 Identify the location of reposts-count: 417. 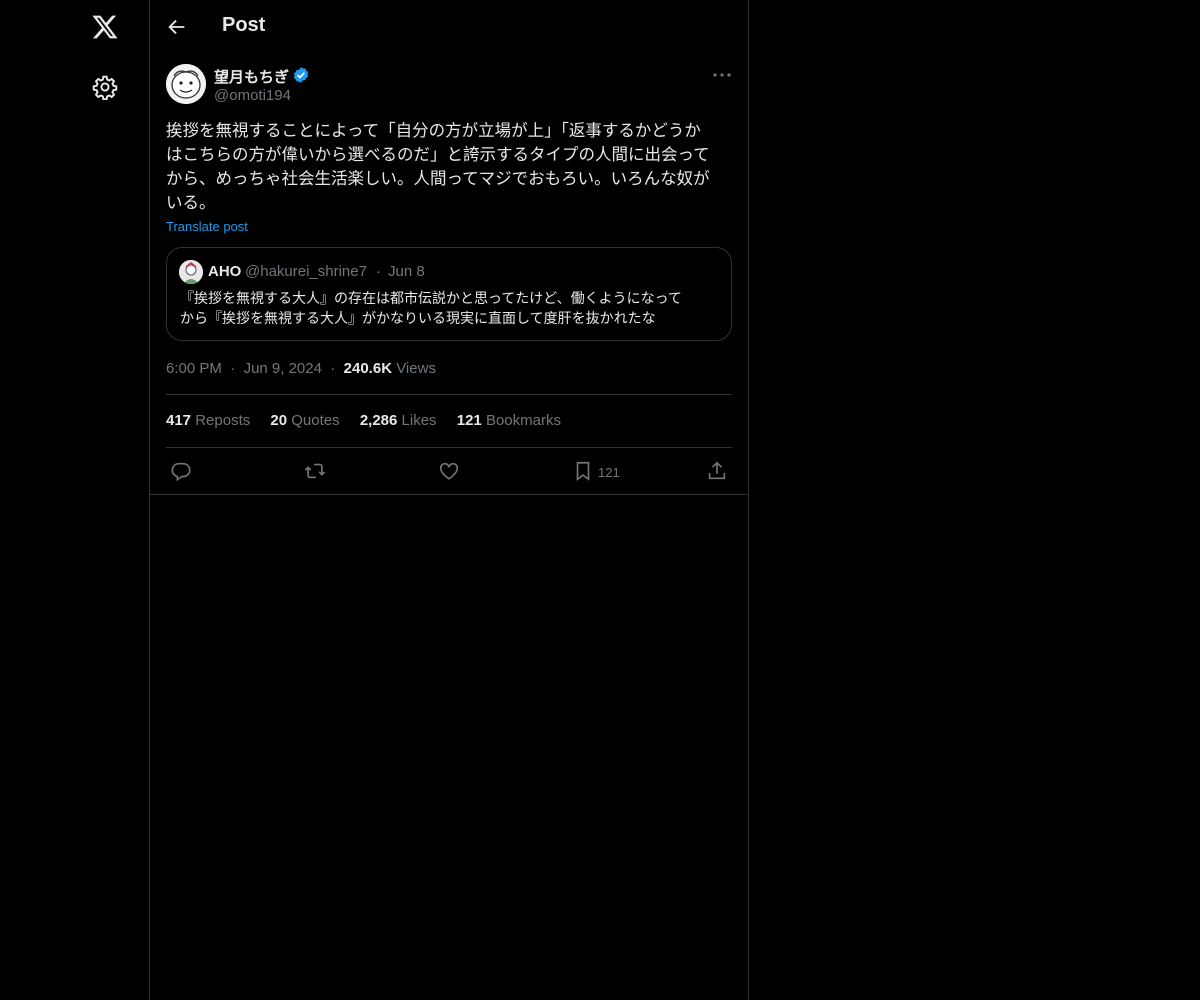
(179, 420).